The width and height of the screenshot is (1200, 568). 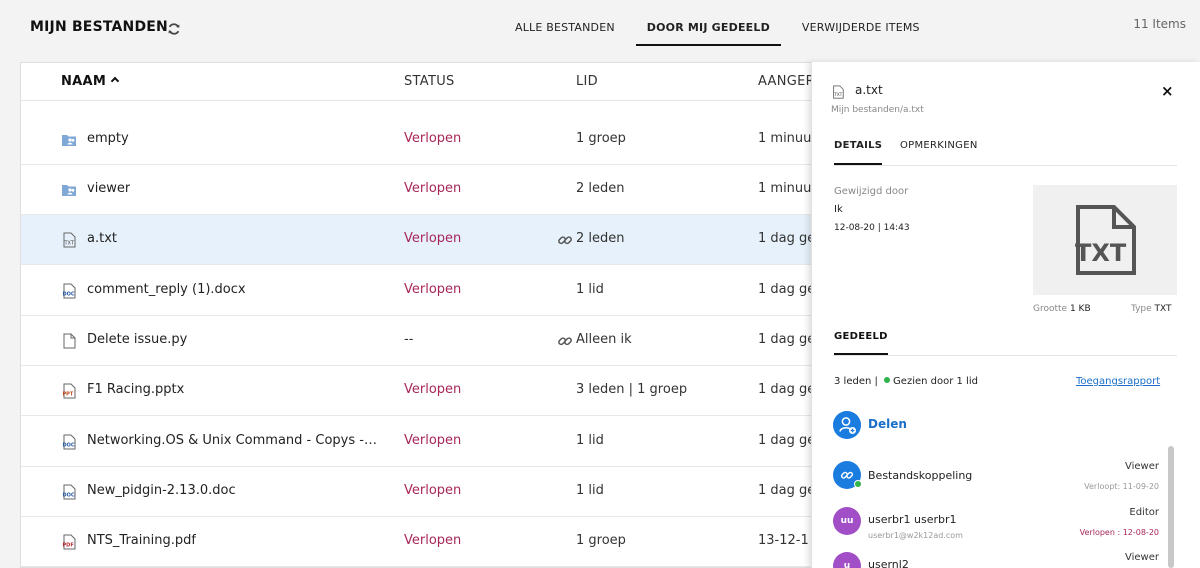 What do you see at coordinates (869, 90) in the screenshot?
I see `panel-file-name: a.txt` at bounding box center [869, 90].